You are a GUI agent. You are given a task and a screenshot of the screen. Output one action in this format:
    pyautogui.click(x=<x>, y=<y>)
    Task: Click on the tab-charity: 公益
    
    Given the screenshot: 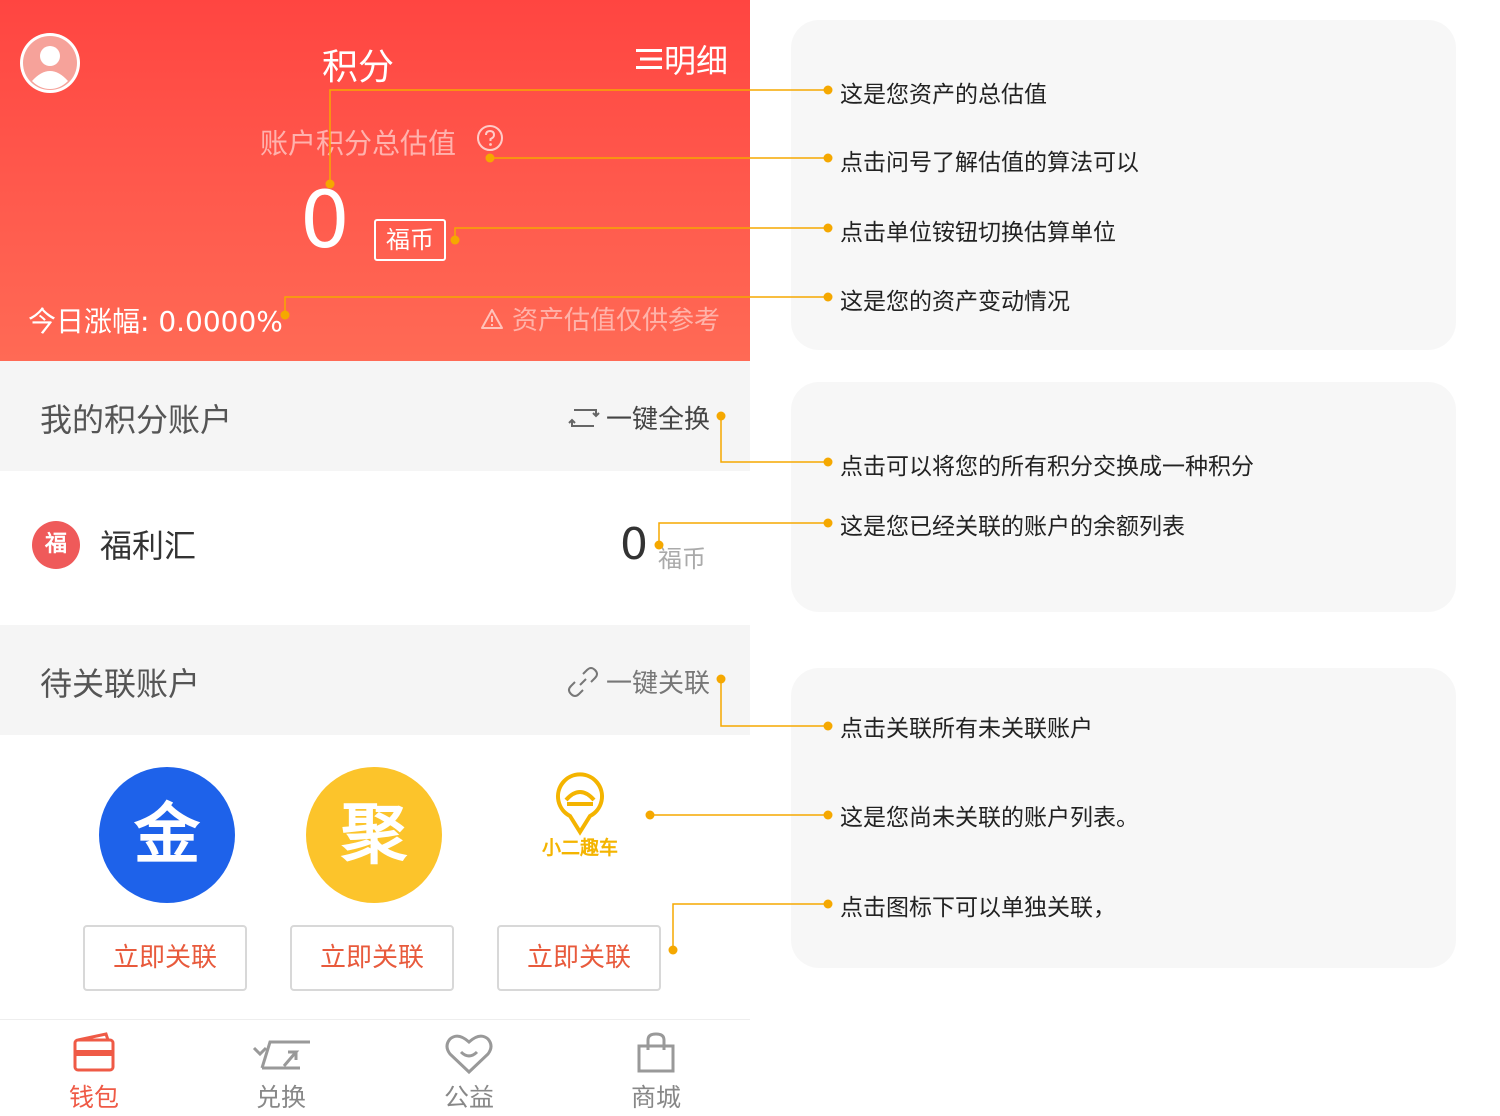 What is the action you would take?
    pyautogui.click(x=469, y=1068)
    